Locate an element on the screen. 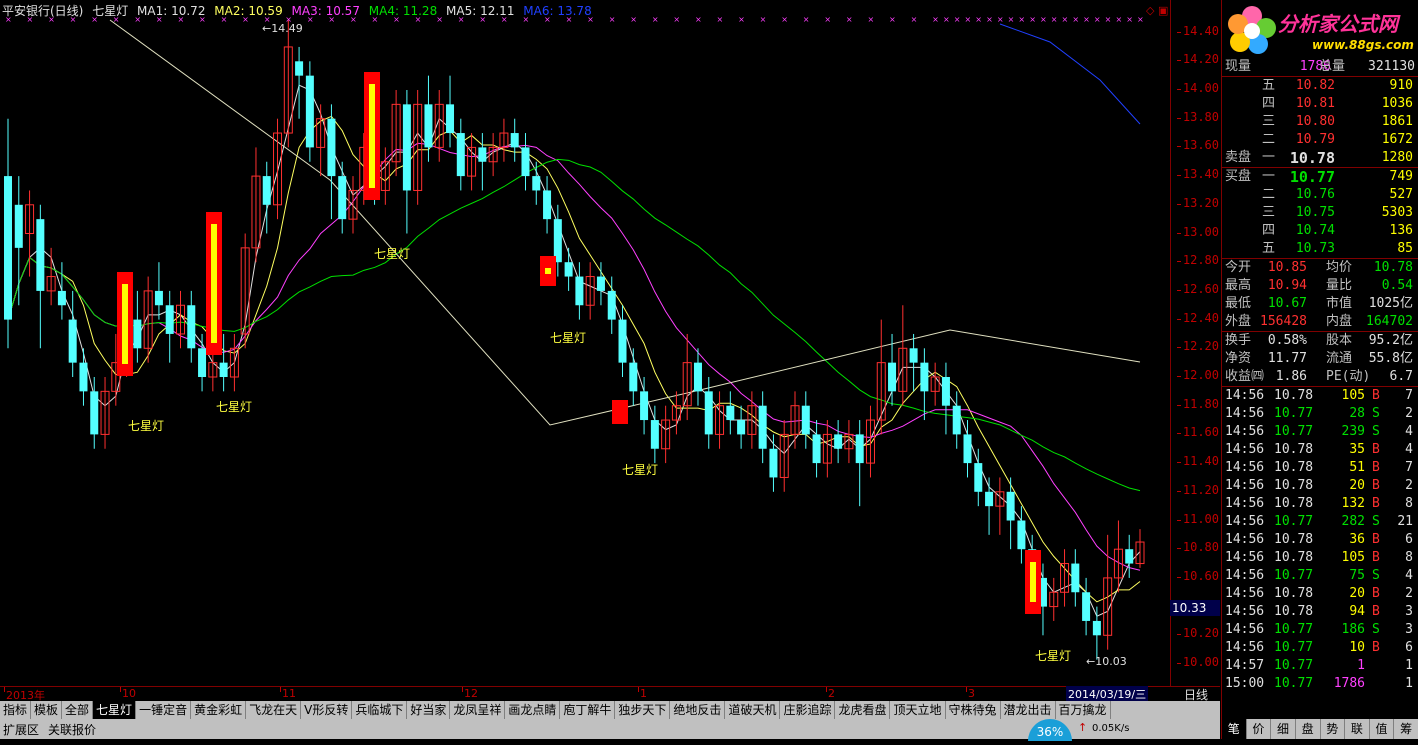 The height and width of the screenshot is (745, 1418). tick-count: 7 is located at coordinates (1409, 467).